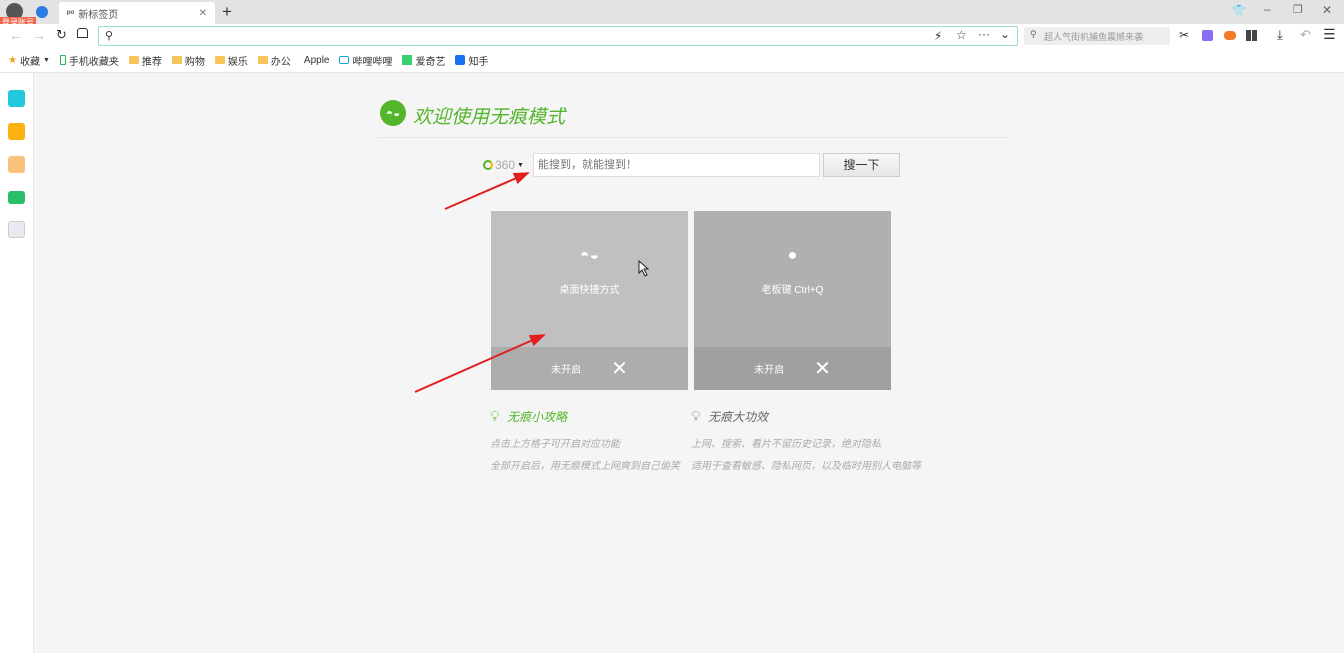  What do you see at coordinates (644, 268) in the screenshot?
I see `mouse-cursor-icon` at bounding box center [644, 268].